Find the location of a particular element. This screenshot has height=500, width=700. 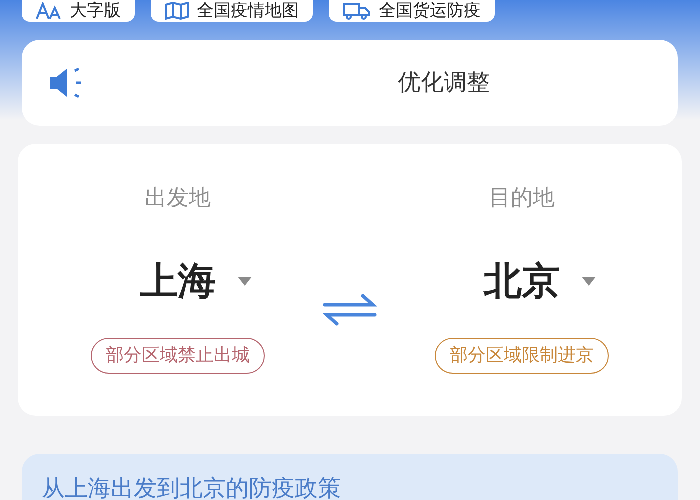

map-icon is located at coordinates (177, 11).